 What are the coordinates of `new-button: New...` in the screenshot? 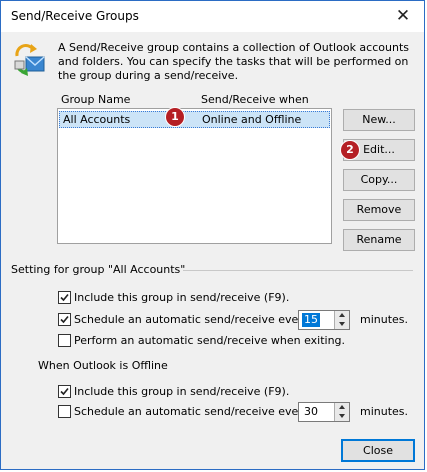 It's located at (379, 120).